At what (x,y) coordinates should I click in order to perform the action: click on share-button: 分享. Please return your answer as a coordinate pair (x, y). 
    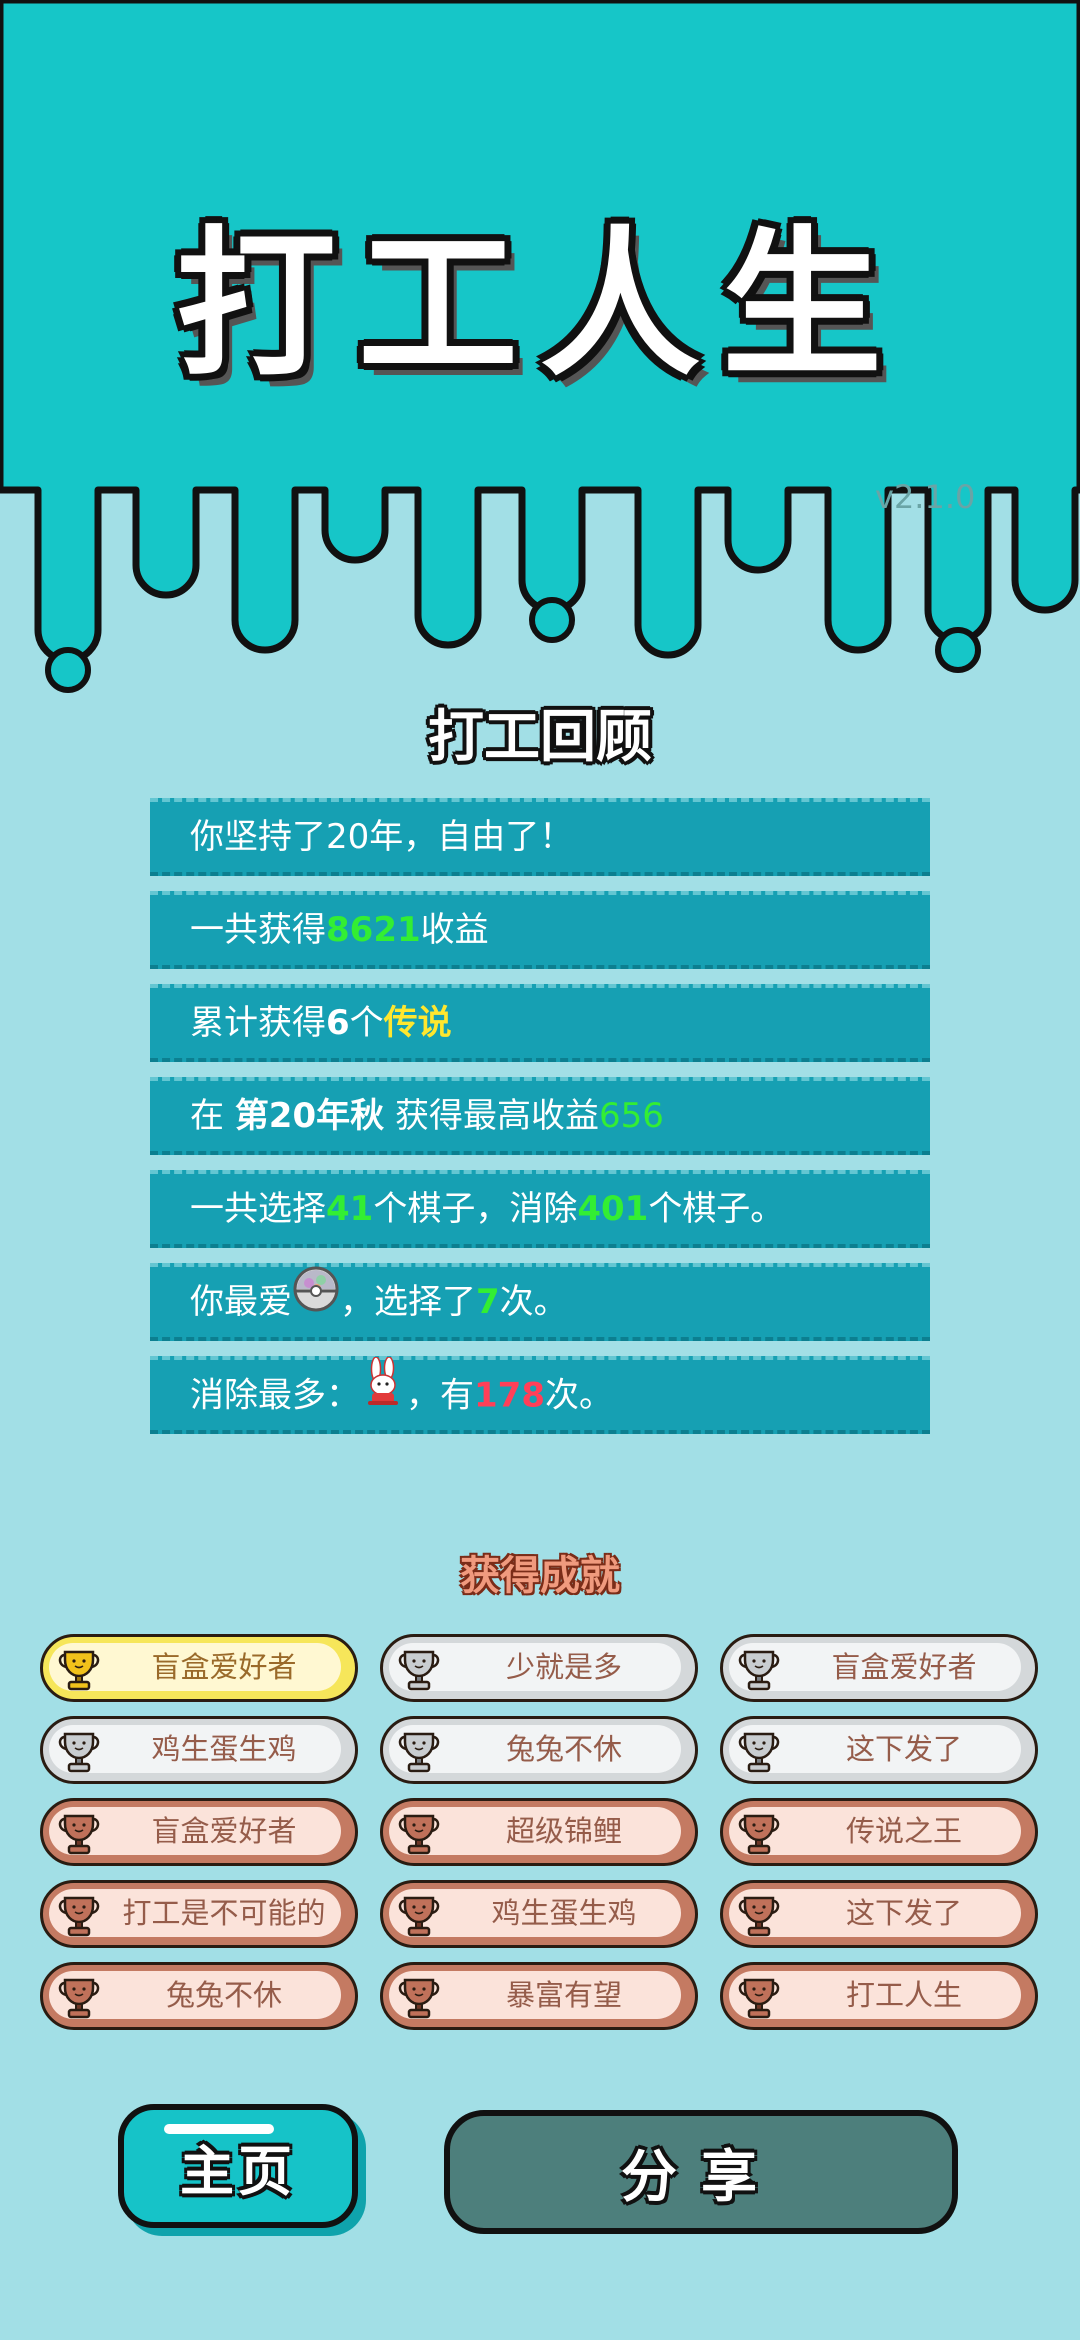
    Looking at the image, I should click on (701, 2172).